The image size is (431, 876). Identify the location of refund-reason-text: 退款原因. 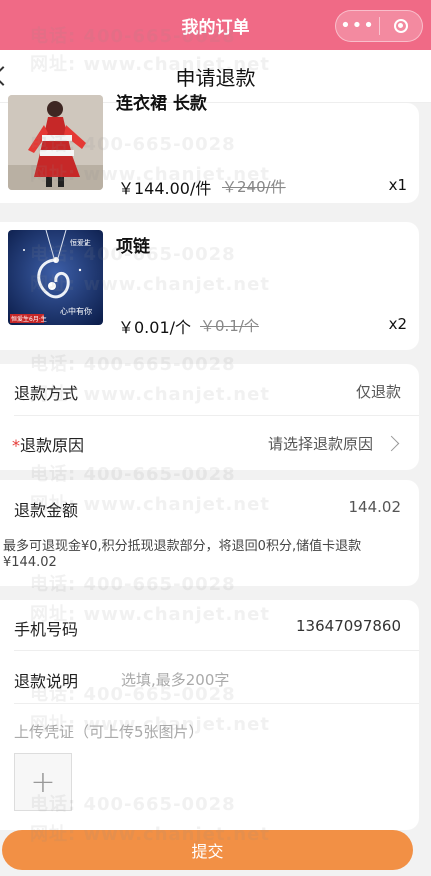
(52, 445).